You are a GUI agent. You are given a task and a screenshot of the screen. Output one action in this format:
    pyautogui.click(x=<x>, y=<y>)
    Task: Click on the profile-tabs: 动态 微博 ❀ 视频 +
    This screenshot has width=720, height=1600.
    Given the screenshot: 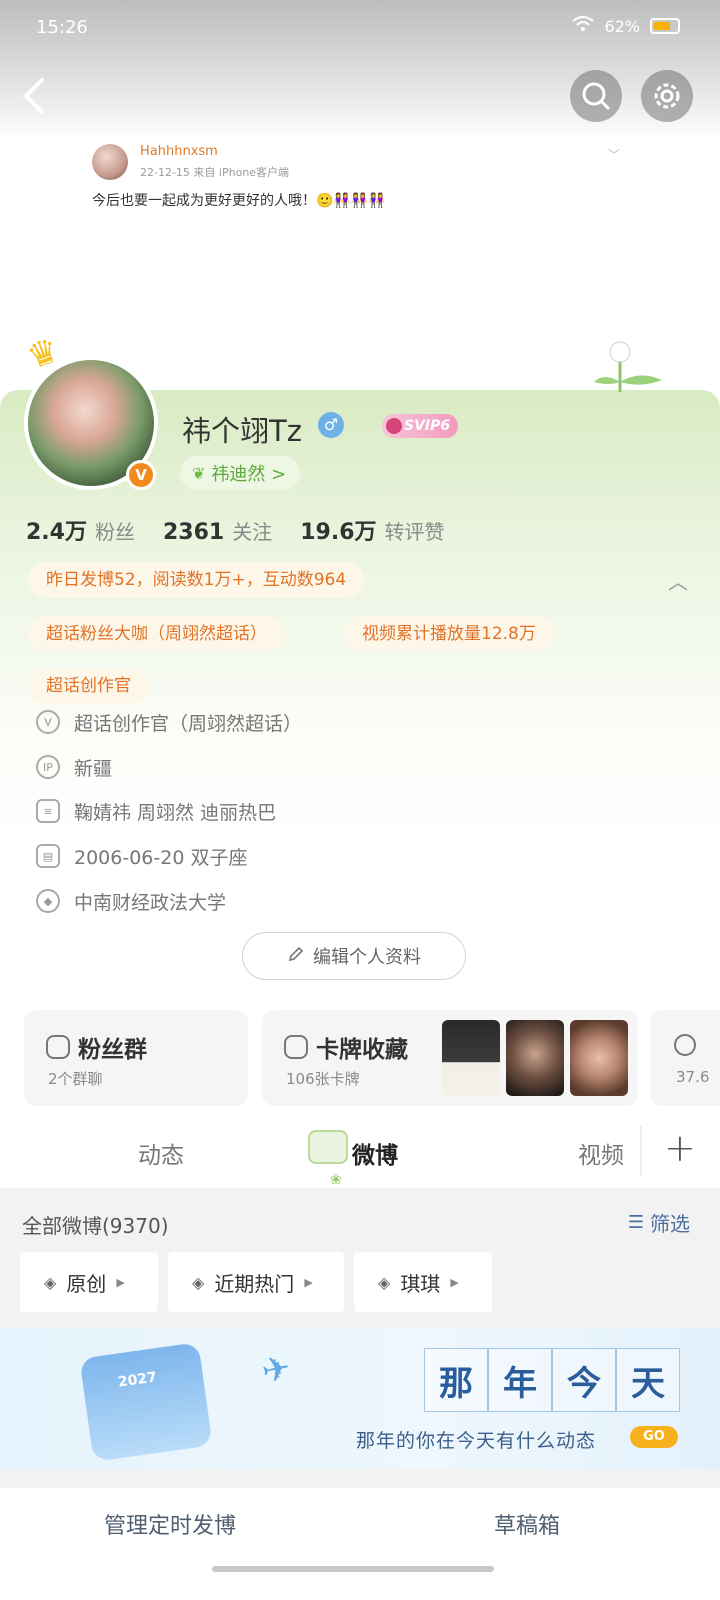 What is the action you would take?
    pyautogui.click(x=360, y=1154)
    